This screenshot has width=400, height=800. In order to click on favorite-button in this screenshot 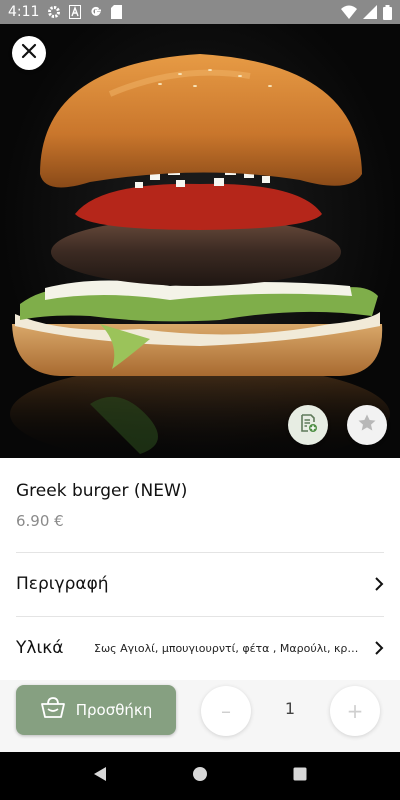, I will do `click(367, 425)`.